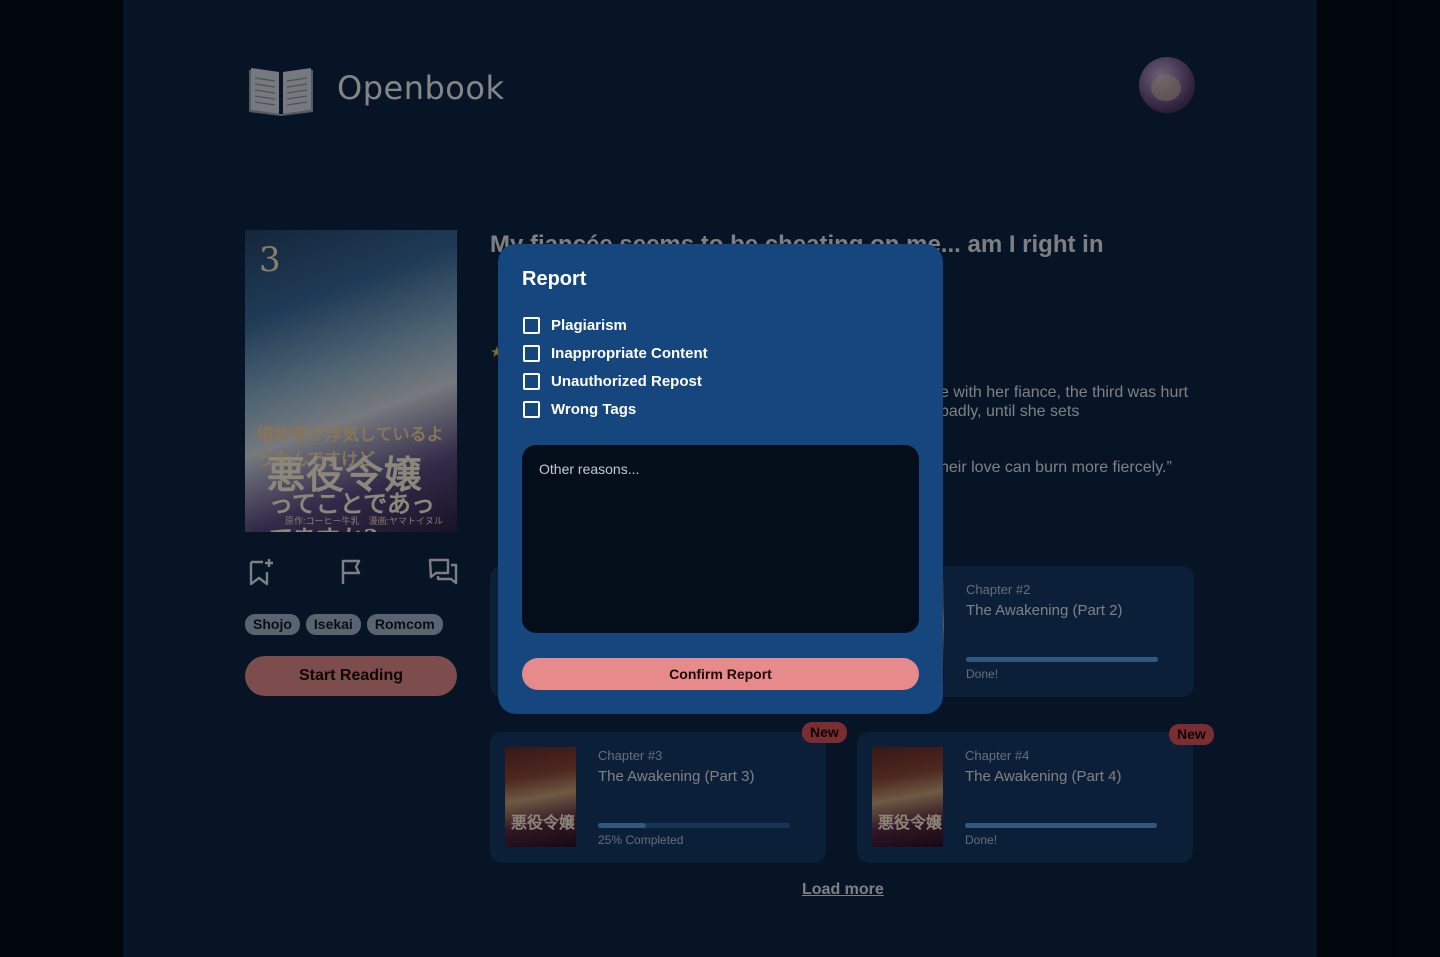 The height and width of the screenshot is (957, 1440). I want to click on report-option-wrong-tags: Wrong Tags, so click(579, 409).